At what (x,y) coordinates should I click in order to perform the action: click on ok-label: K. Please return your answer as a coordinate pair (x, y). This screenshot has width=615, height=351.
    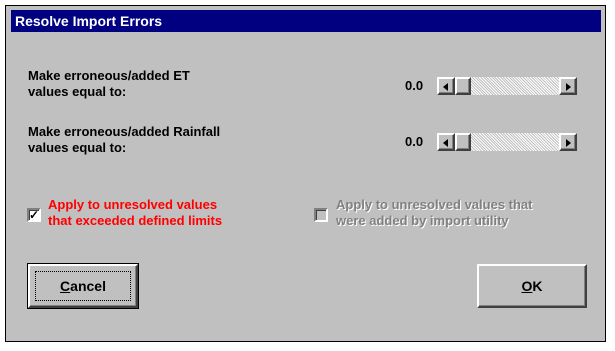
    Looking at the image, I should click on (537, 286).